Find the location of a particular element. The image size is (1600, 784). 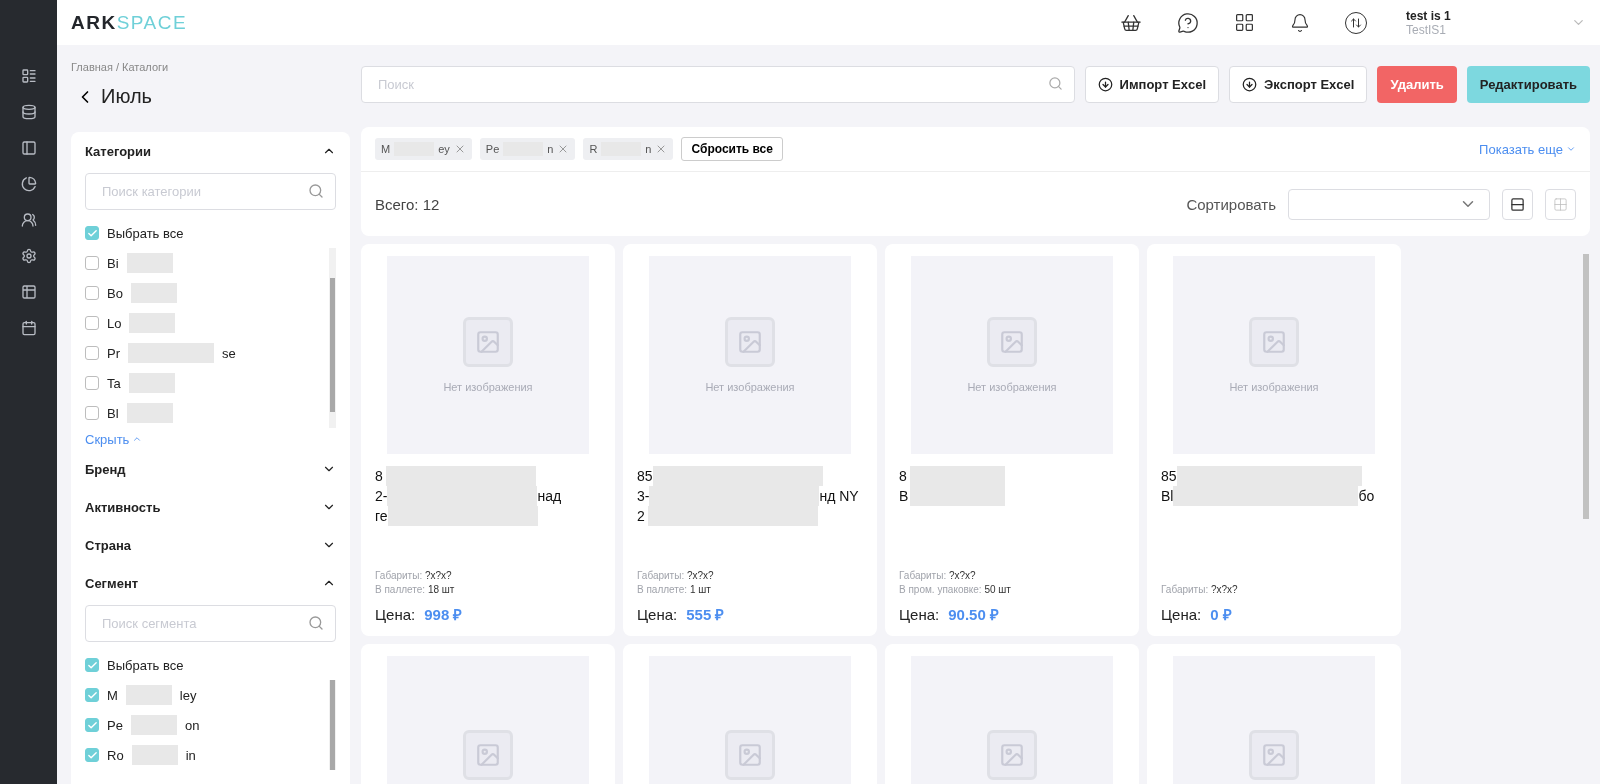

grid-view-button is located at coordinates (1560, 204).